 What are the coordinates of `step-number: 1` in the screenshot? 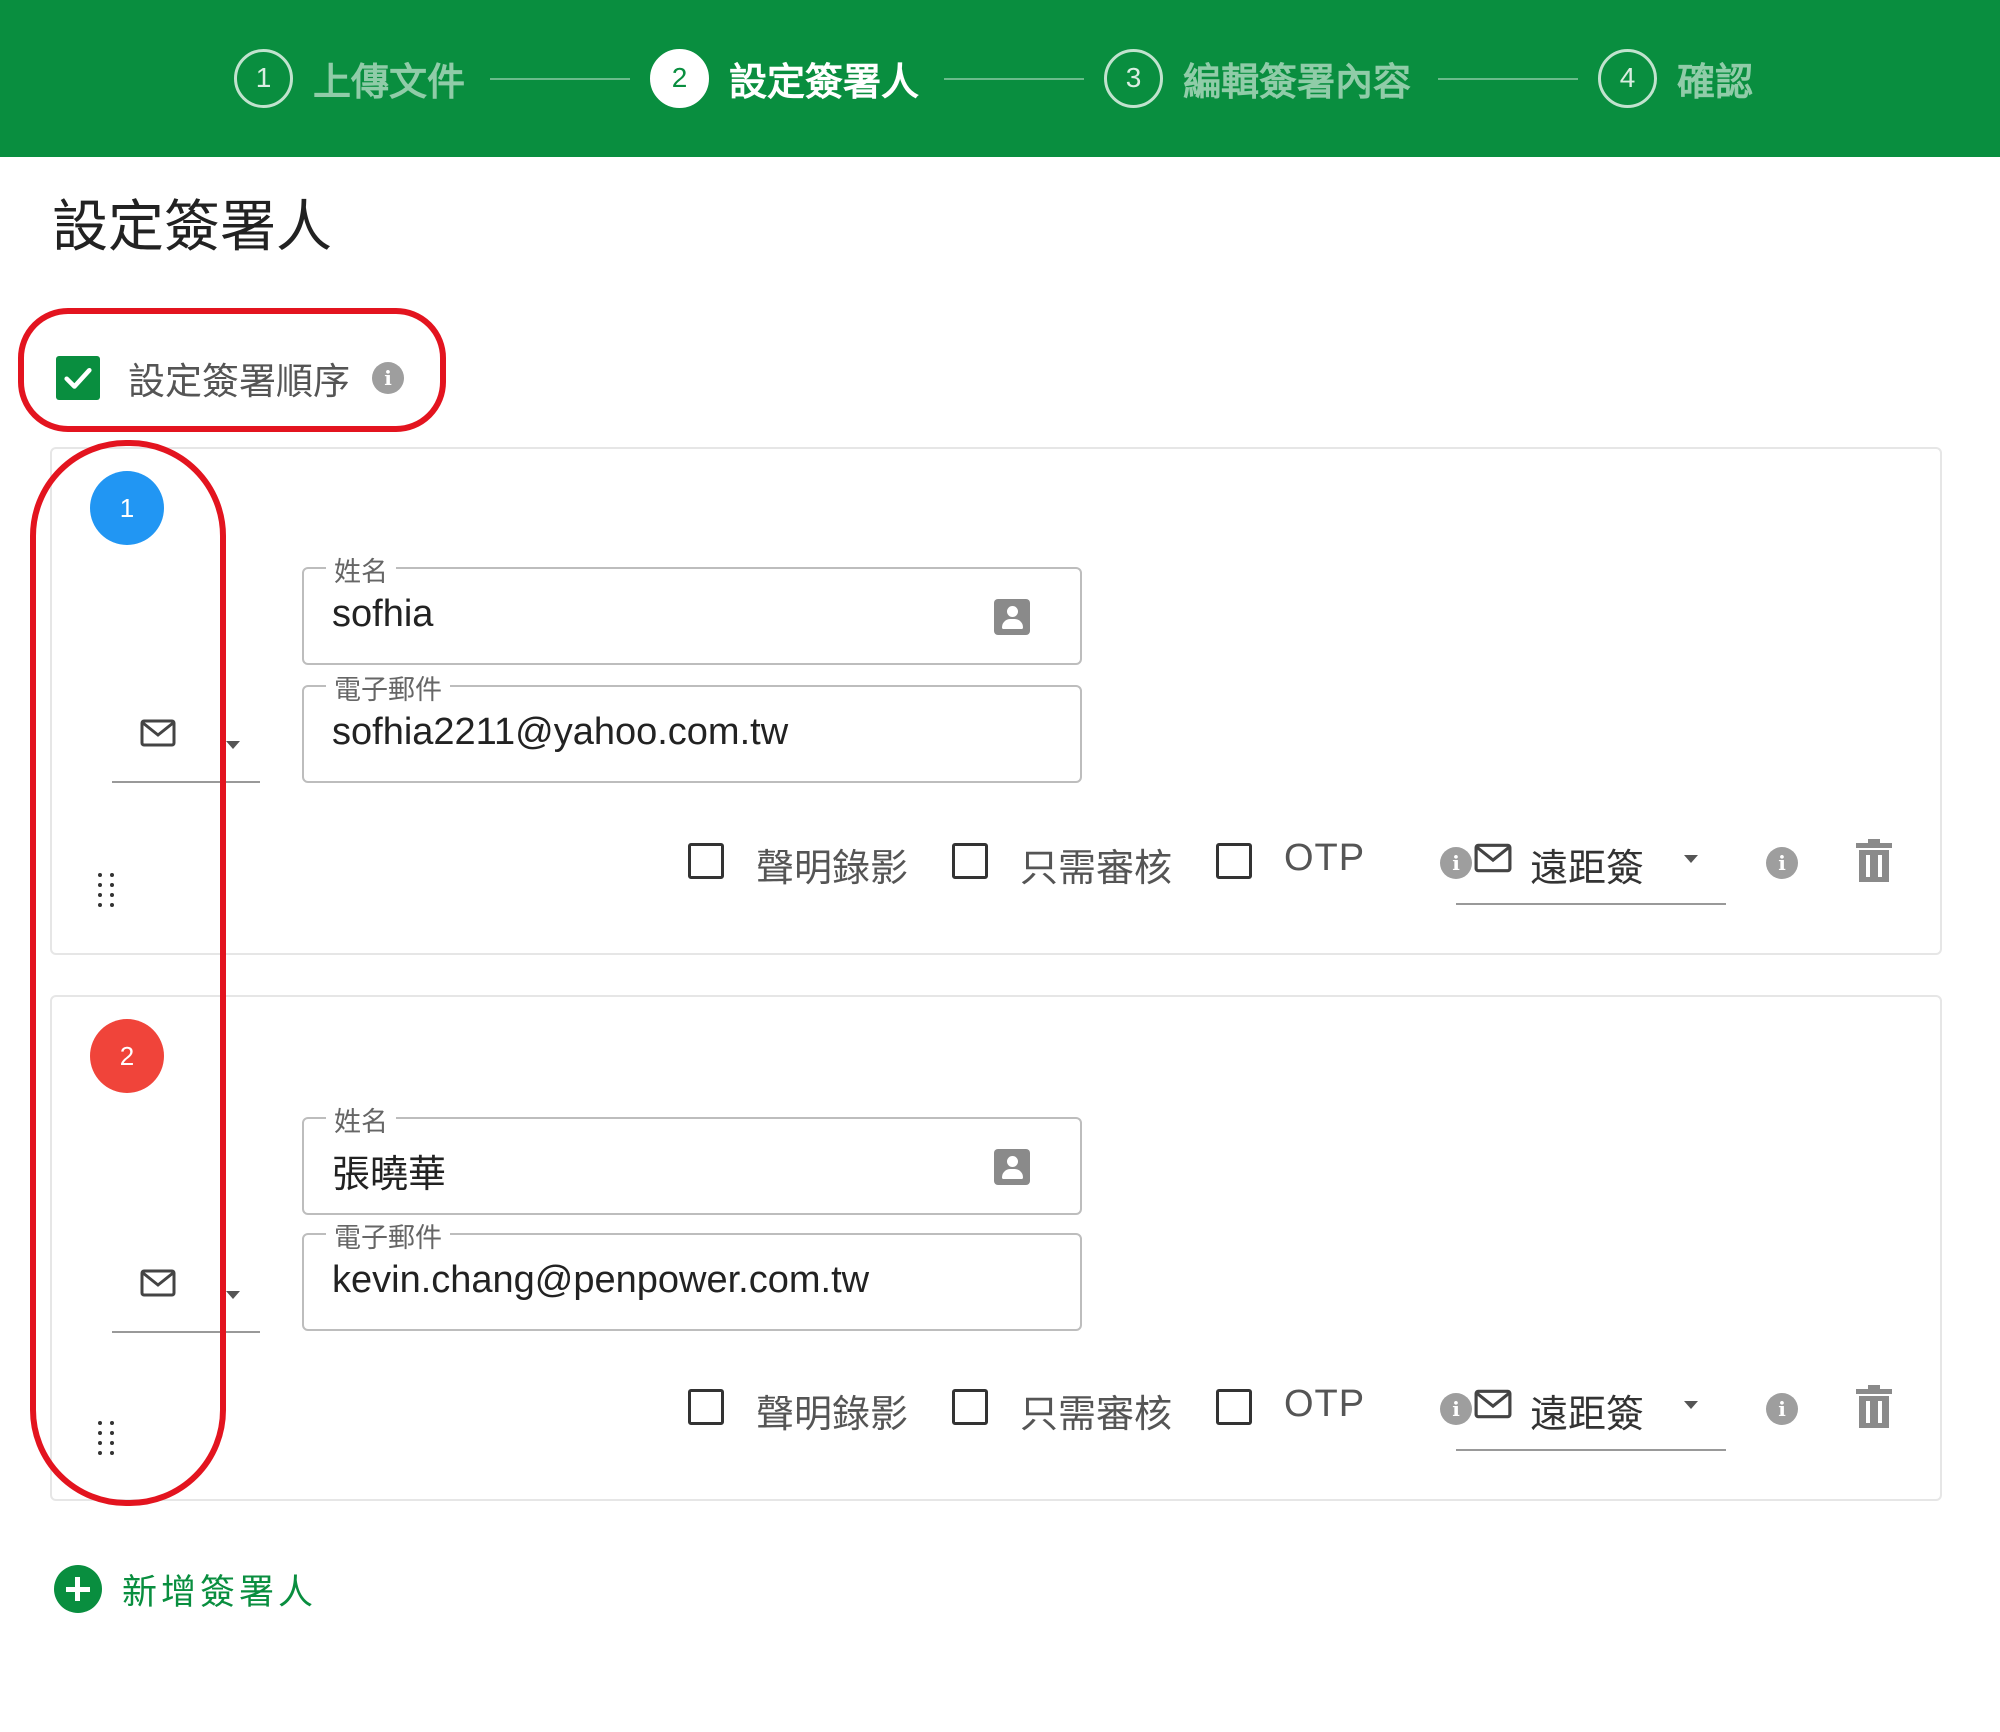 It's located at (263, 78).